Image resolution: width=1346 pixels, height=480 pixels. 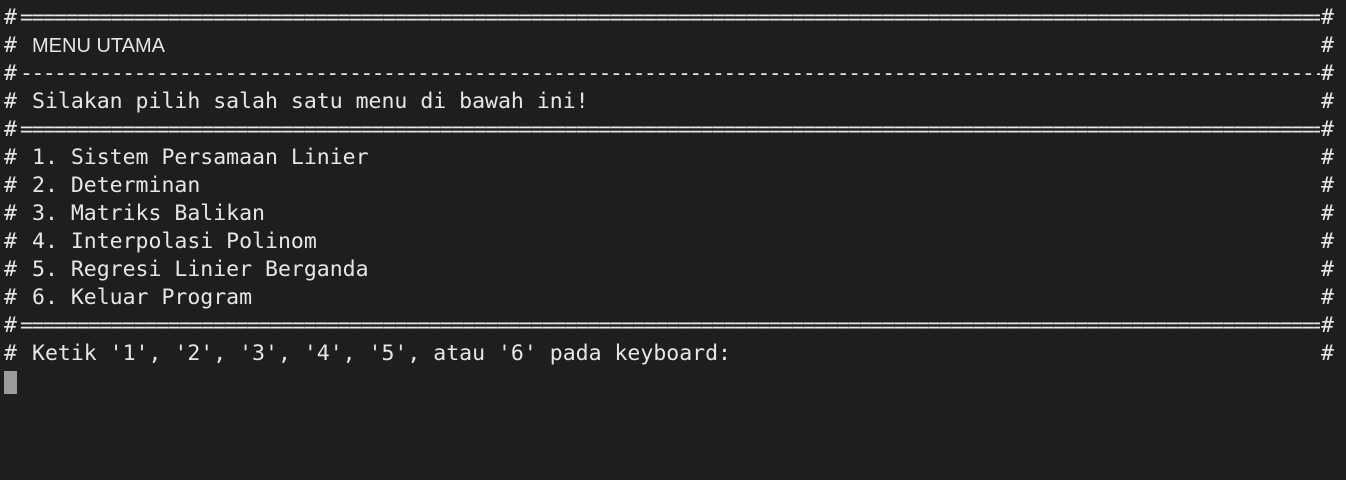 What do you see at coordinates (673, 270) in the screenshot?
I see `menu-item-5: # 5. Regresi Linier Berganda #` at bounding box center [673, 270].